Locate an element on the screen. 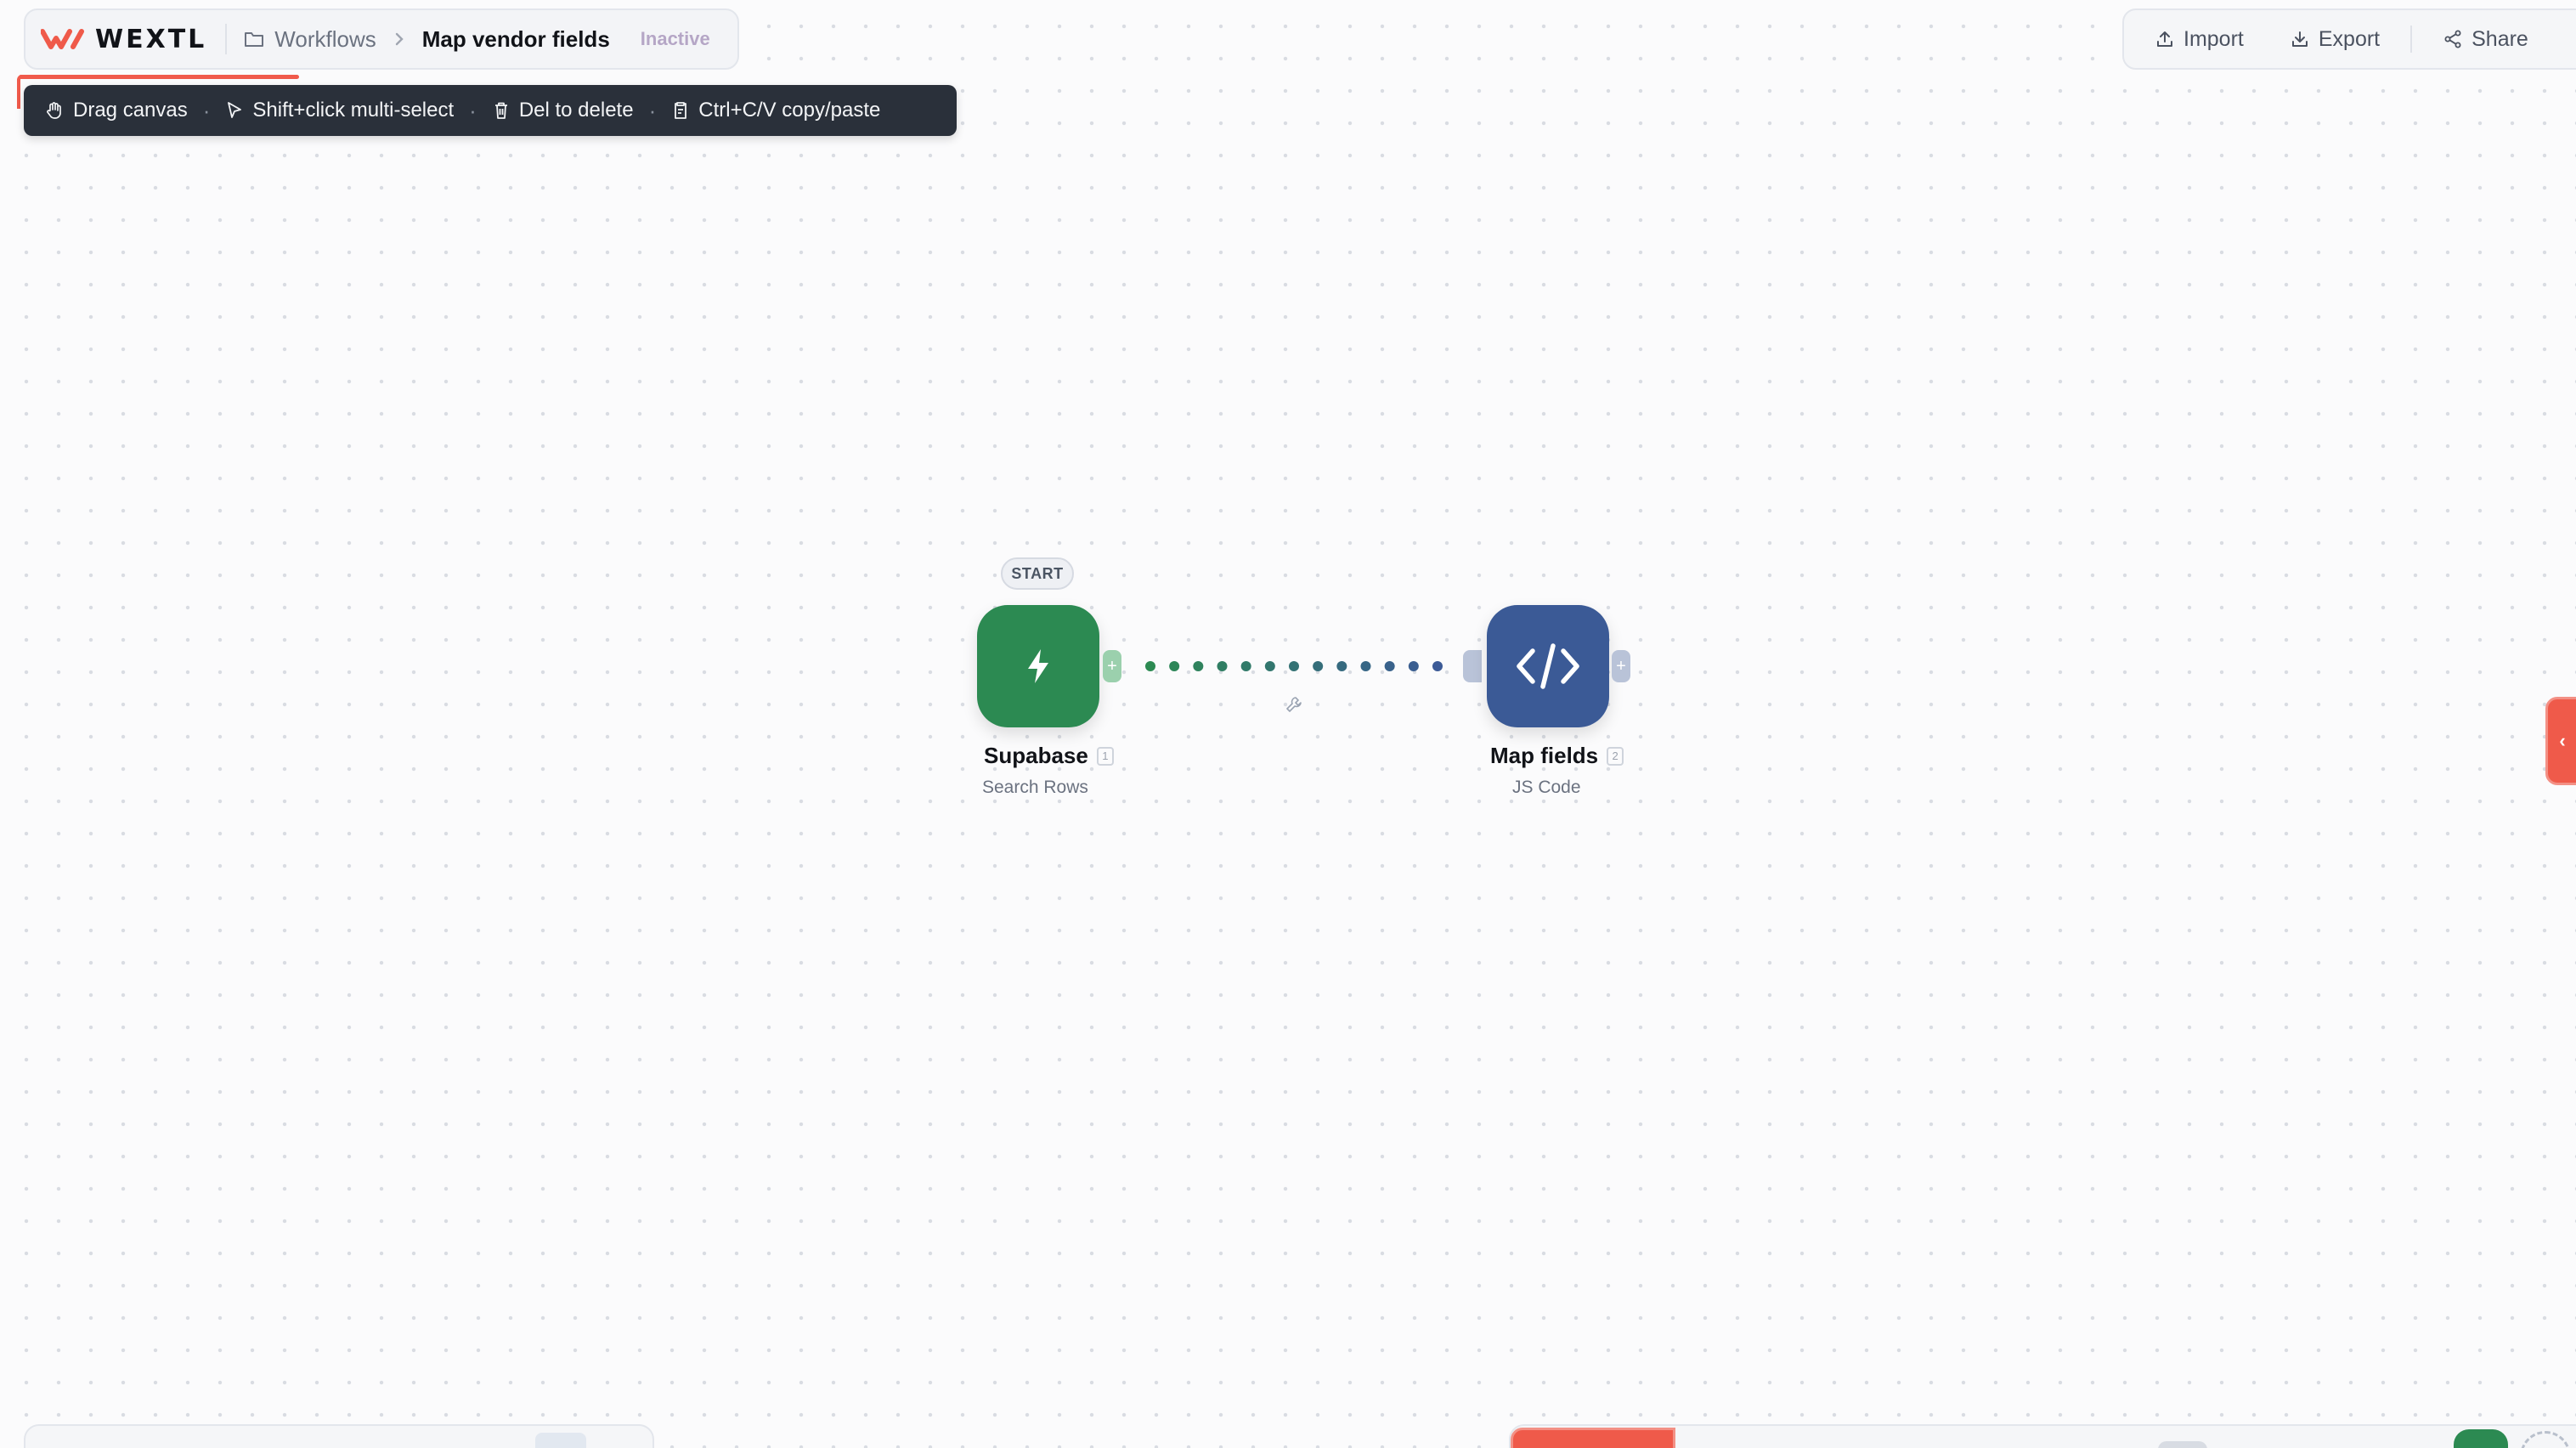  share-label: Share is located at coordinates (2500, 39).